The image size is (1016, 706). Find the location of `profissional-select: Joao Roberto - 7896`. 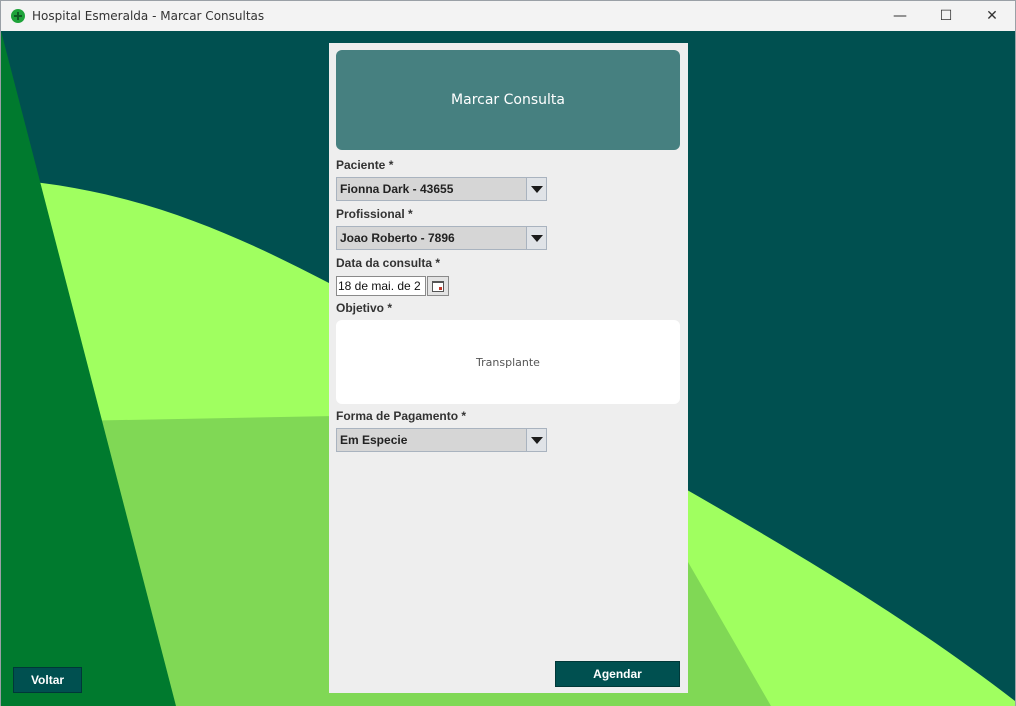

profissional-select: Joao Roberto - 7896 is located at coordinates (441, 238).